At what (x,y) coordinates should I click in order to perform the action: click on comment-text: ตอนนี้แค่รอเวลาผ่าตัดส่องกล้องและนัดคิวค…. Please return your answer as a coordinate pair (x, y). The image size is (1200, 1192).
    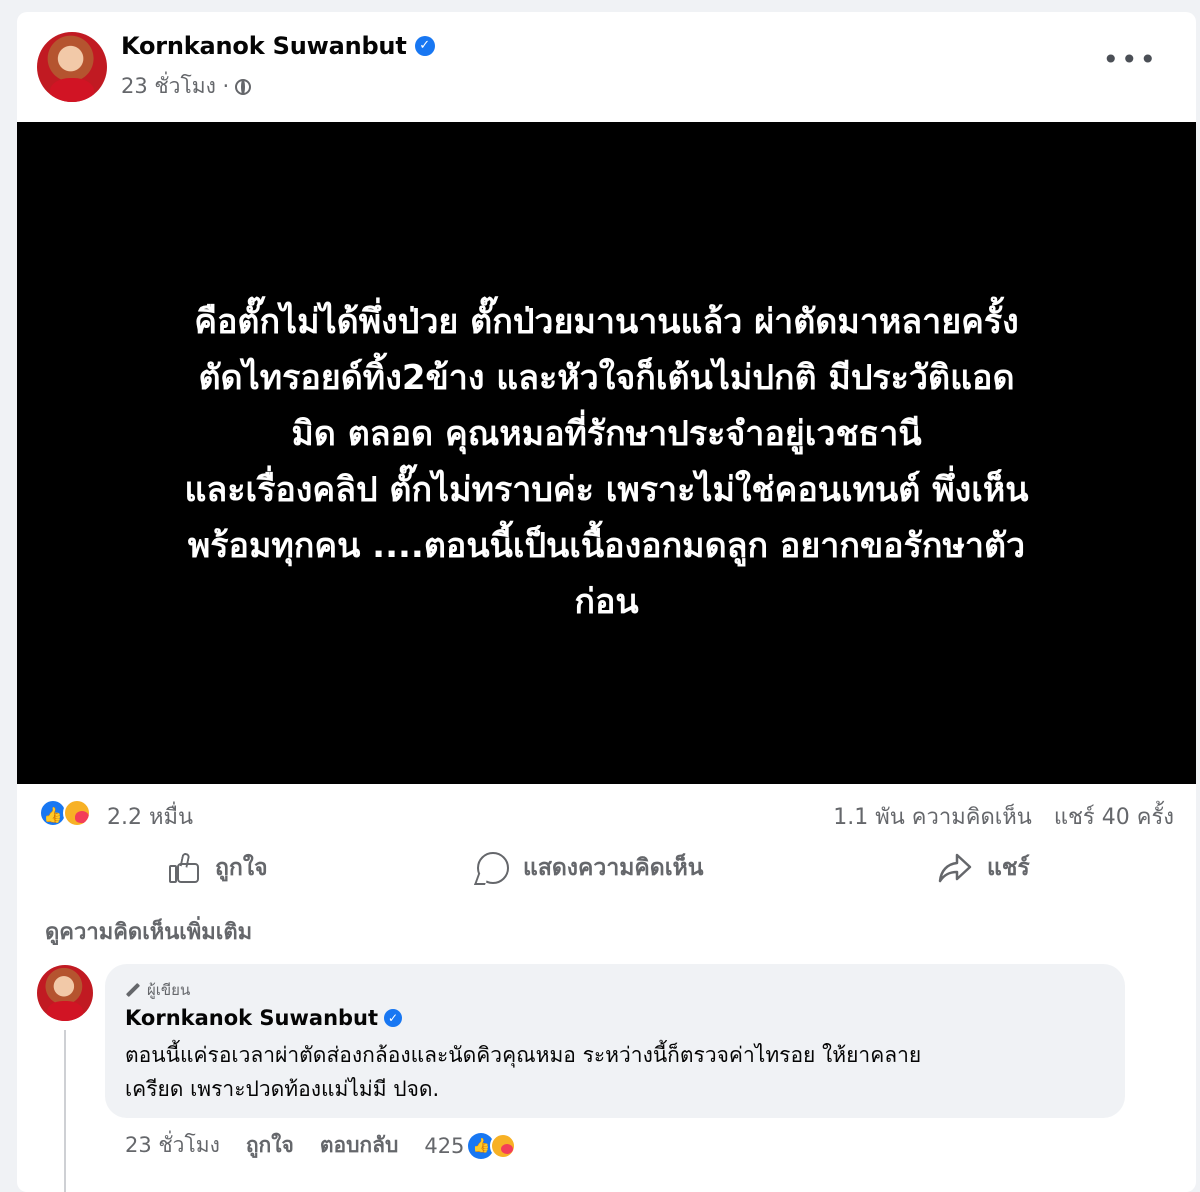
    Looking at the image, I should click on (523, 1072).